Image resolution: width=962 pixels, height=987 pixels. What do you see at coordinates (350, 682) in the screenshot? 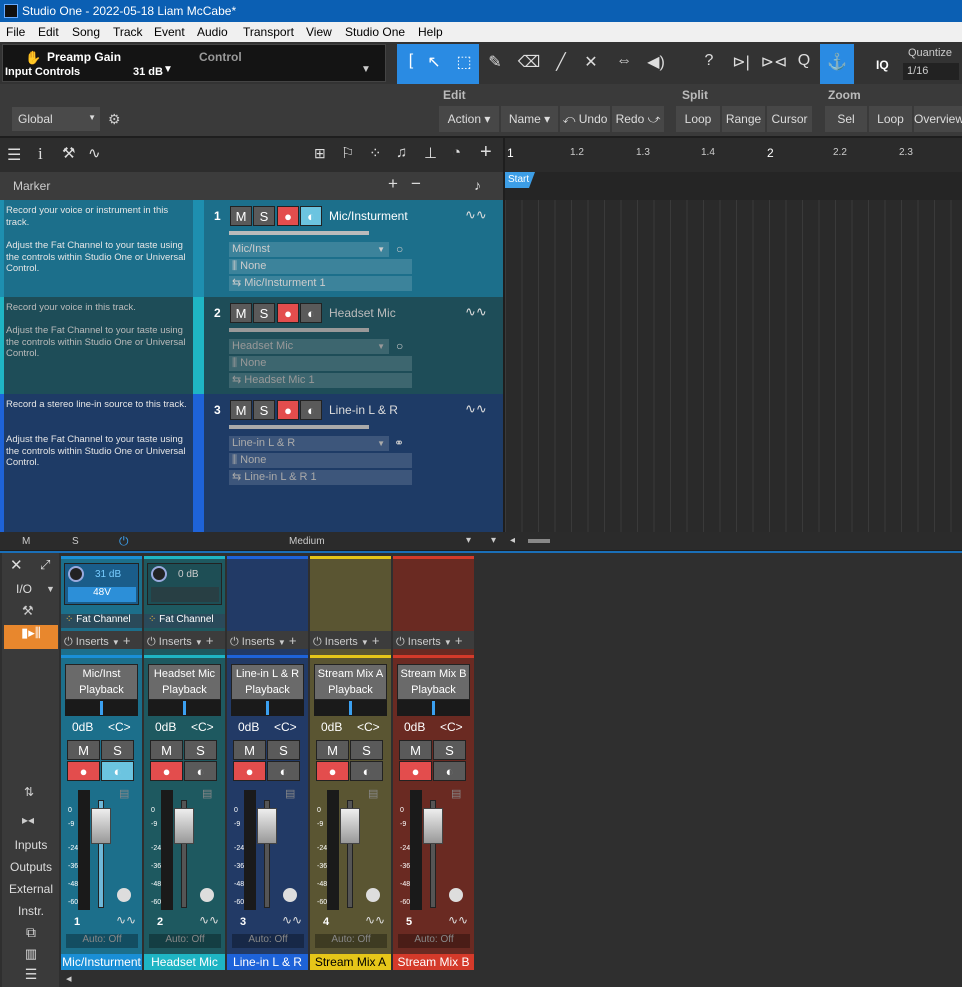
I see `output-button: Stream Mix A Playback` at bounding box center [350, 682].